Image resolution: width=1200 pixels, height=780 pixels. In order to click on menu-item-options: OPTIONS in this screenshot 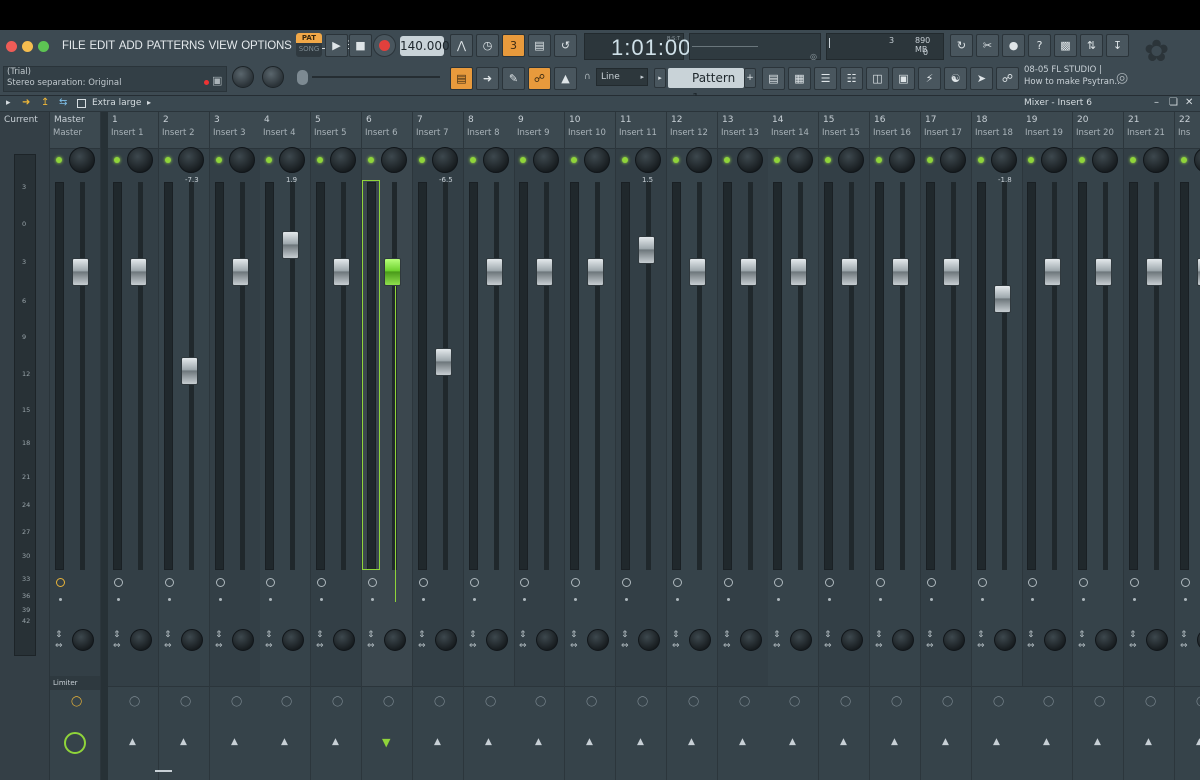, I will do `click(266, 46)`.